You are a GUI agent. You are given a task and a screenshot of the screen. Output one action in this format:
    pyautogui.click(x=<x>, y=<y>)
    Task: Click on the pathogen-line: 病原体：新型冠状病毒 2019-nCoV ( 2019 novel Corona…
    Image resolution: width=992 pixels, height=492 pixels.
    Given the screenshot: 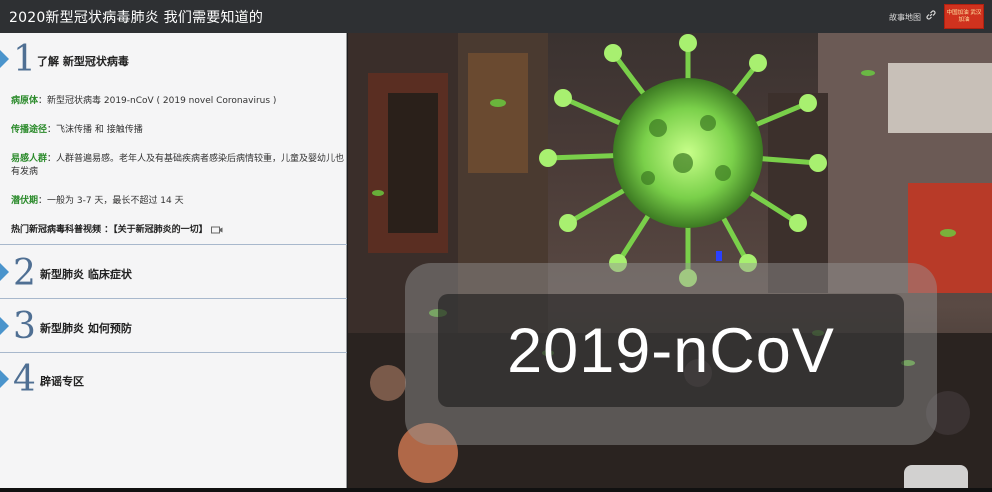 What is the action you would take?
    pyautogui.click(x=176, y=101)
    